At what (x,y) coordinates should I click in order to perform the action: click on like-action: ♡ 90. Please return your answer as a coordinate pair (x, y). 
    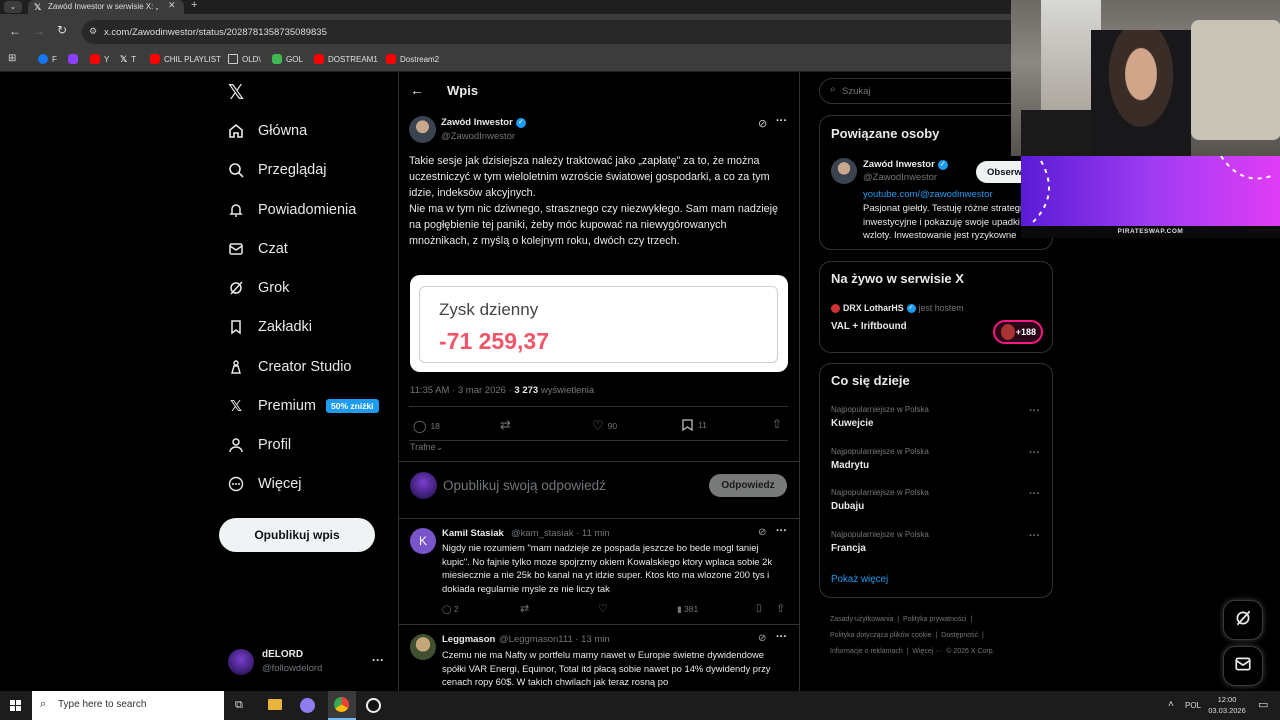
    Looking at the image, I should click on (604, 426).